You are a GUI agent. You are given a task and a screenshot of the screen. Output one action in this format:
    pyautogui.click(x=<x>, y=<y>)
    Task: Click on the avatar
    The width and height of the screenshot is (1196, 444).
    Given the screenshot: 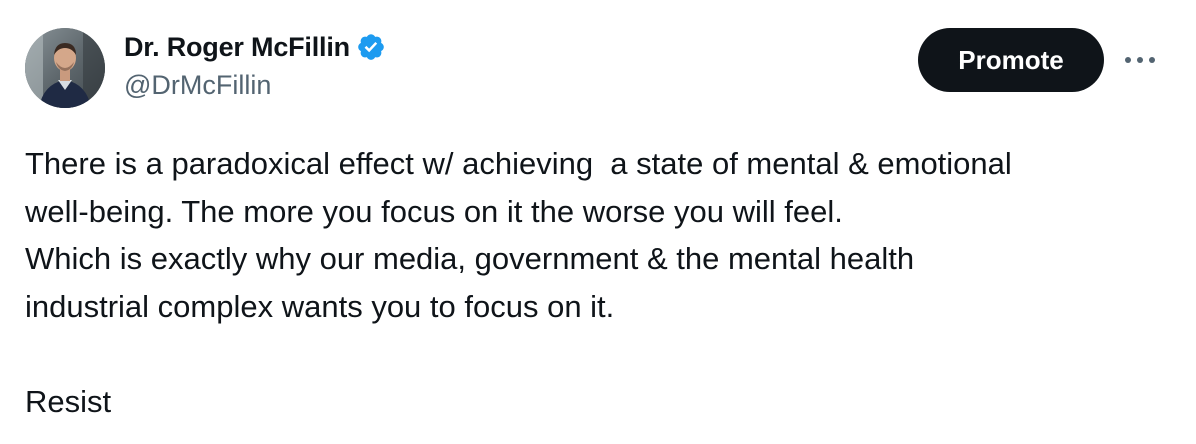 What is the action you would take?
    pyautogui.click(x=65, y=68)
    